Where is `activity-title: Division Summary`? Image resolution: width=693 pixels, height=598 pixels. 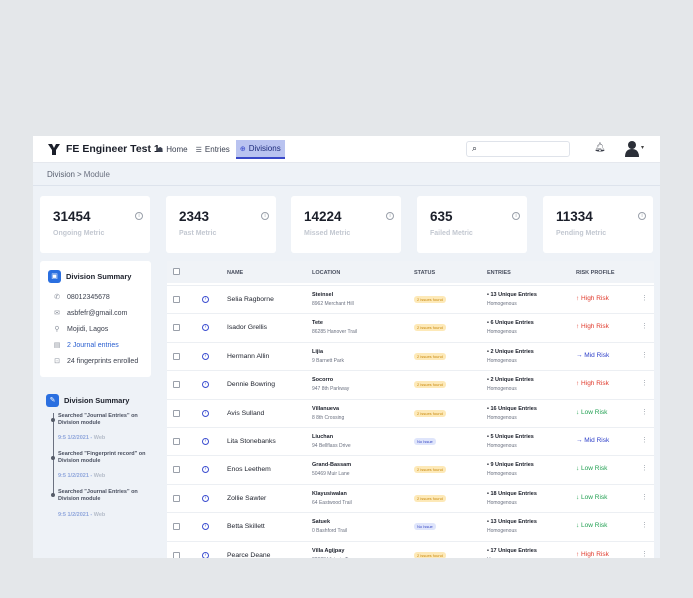
activity-title: Division Summary is located at coordinates (97, 400).